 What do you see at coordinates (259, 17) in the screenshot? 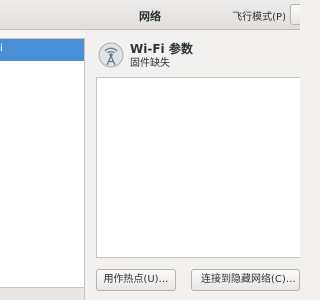
I see `airplane-mode-label: 飞行模式(P)` at bounding box center [259, 17].